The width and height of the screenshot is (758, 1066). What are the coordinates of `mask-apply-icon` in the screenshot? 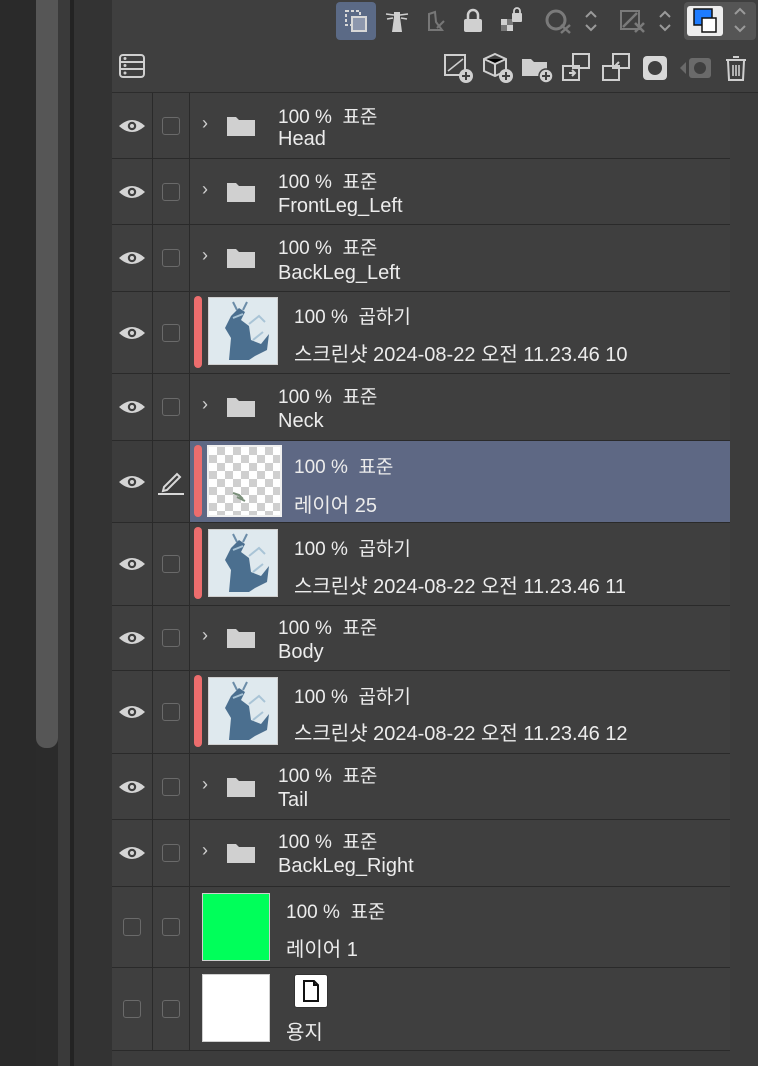 It's located at (696, 68).